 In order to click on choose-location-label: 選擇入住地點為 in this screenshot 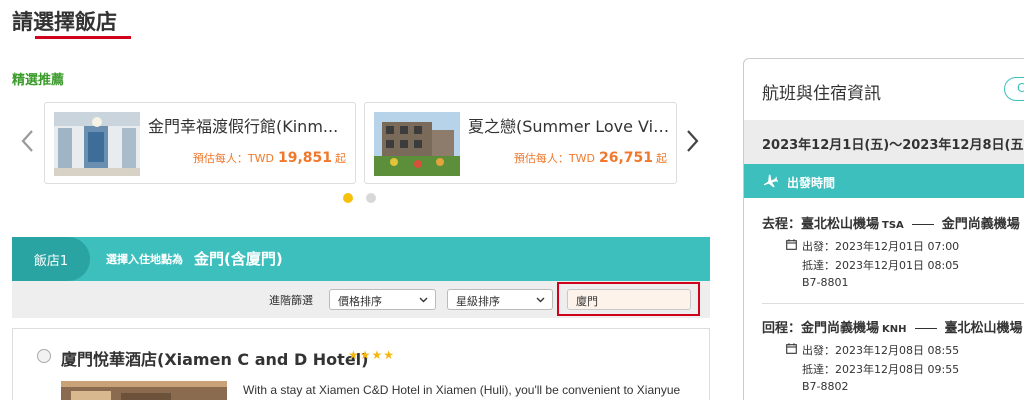, I will do `click(144, 259)`.